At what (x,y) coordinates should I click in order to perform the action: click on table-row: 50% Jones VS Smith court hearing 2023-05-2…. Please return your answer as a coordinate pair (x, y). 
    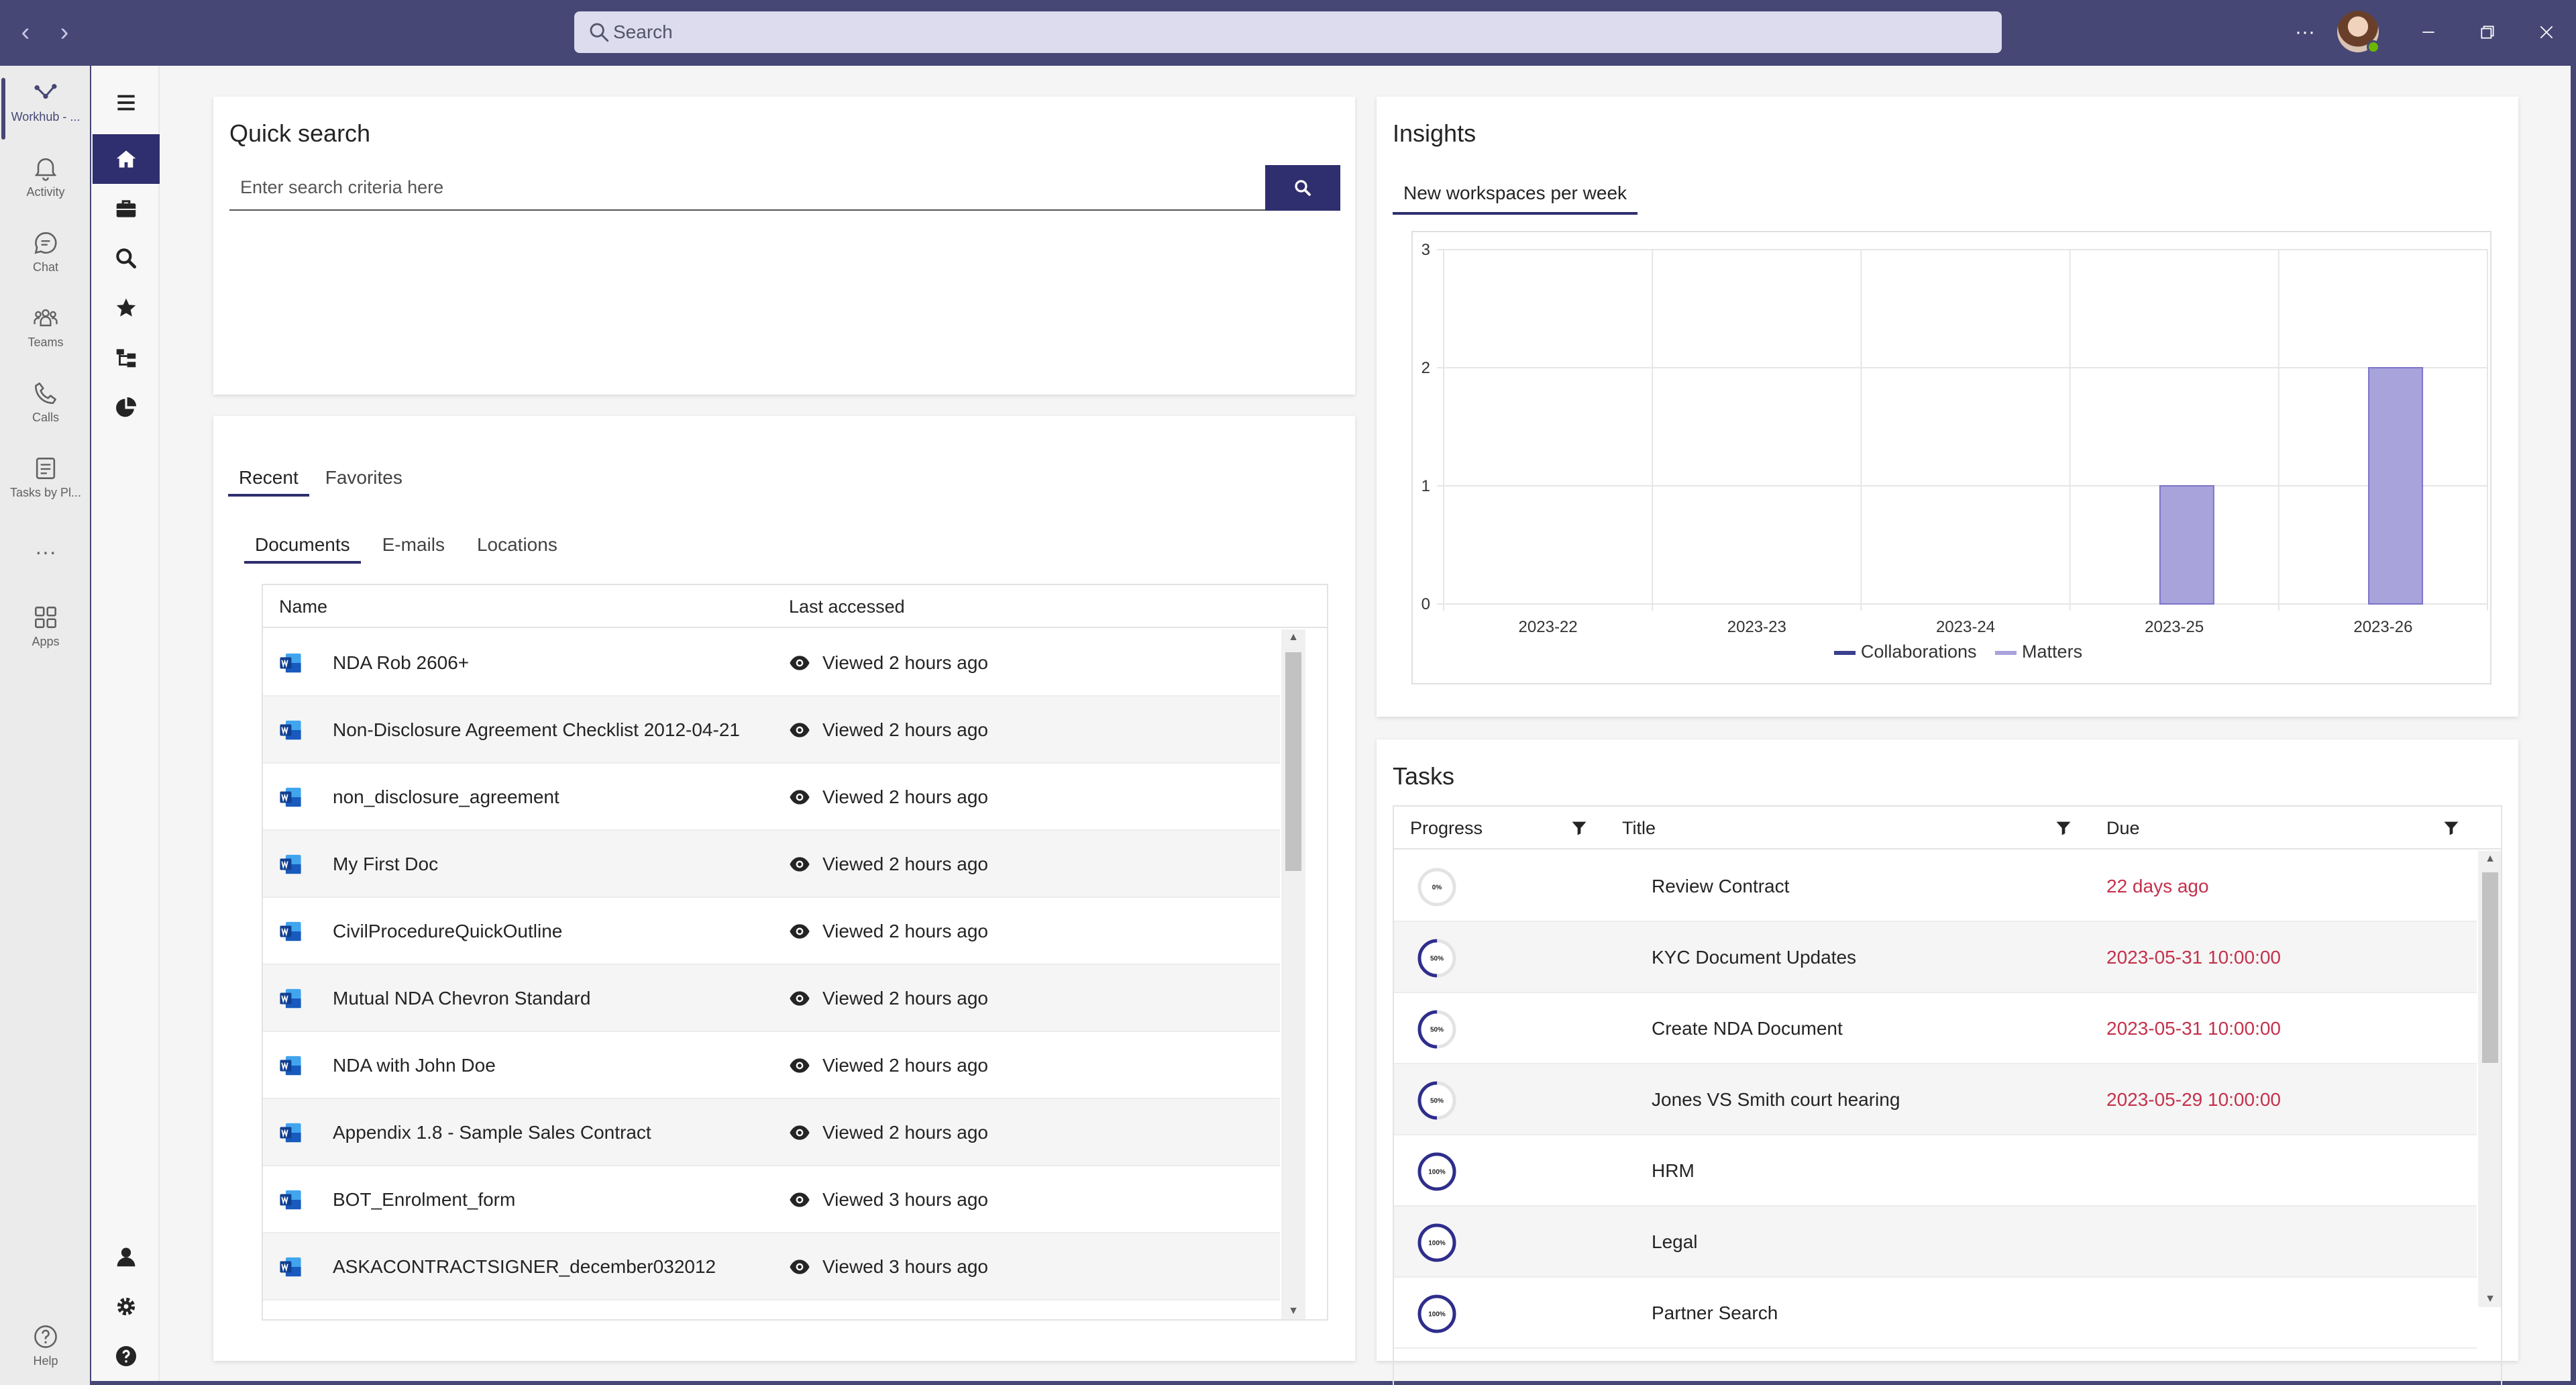
    Looking at the image, I should click on (1935, 1099).